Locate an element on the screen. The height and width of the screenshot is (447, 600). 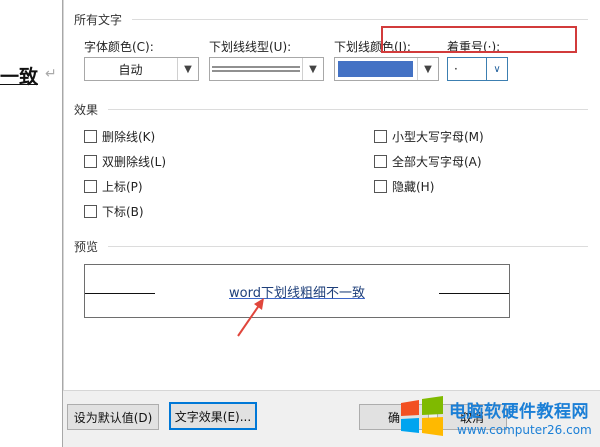
underline-color-dropdown: ▼ is located at coordinates (386, 69).